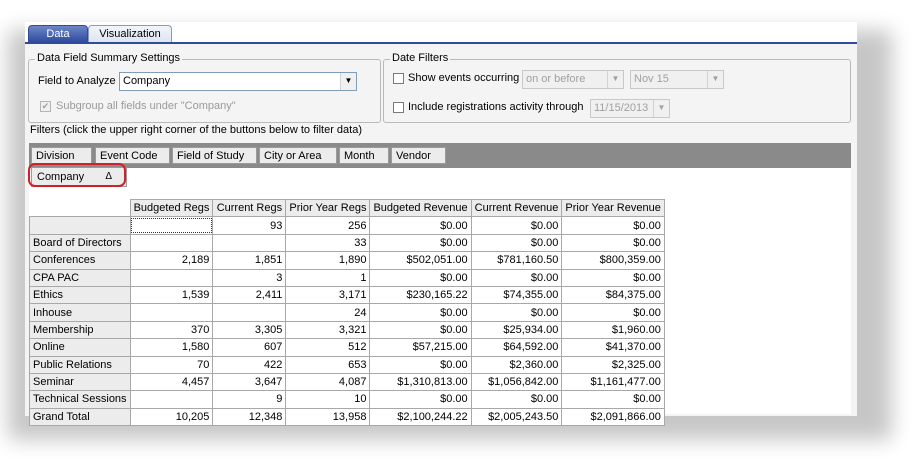  Describe the element at coordinates (328, 312) in the screenshot. I see `data-cell: 24` at that location.